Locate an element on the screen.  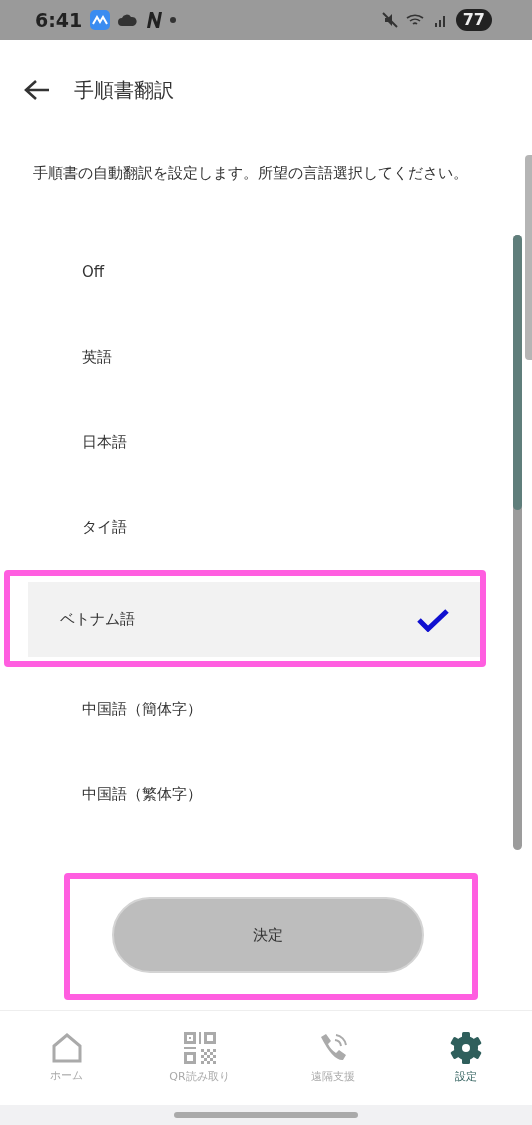
dot-icon is located at coordinates (173, 20).